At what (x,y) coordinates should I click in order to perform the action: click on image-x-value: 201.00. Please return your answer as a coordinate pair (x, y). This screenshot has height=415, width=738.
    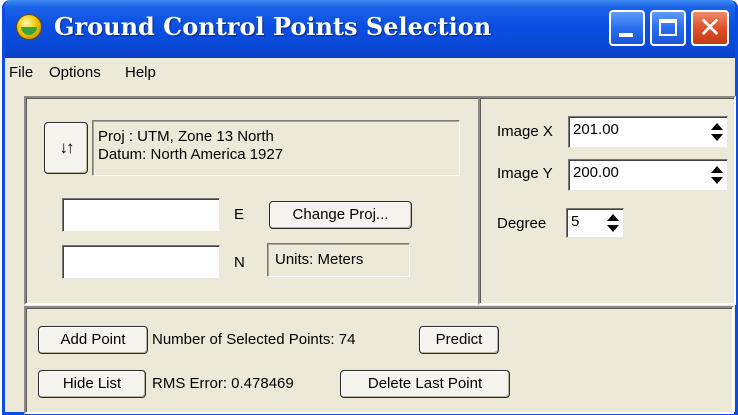
    Looking at the image, I should click on (596, 129).